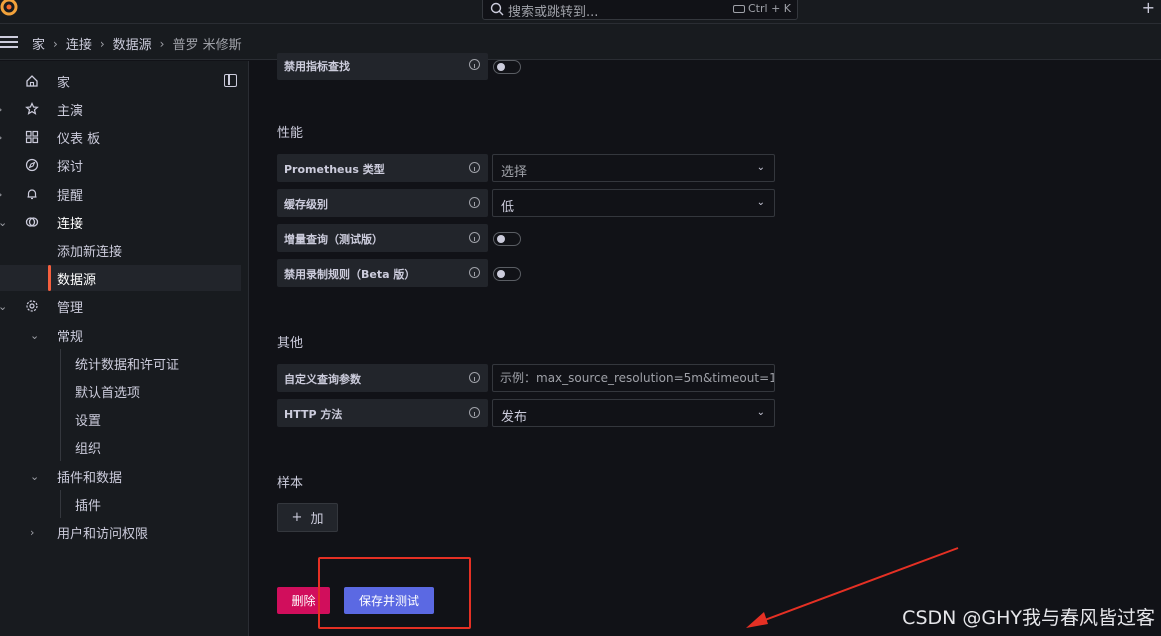  Describe the element at coordinates (497, 9) in the screenshot. I see `search-icon` at that location.